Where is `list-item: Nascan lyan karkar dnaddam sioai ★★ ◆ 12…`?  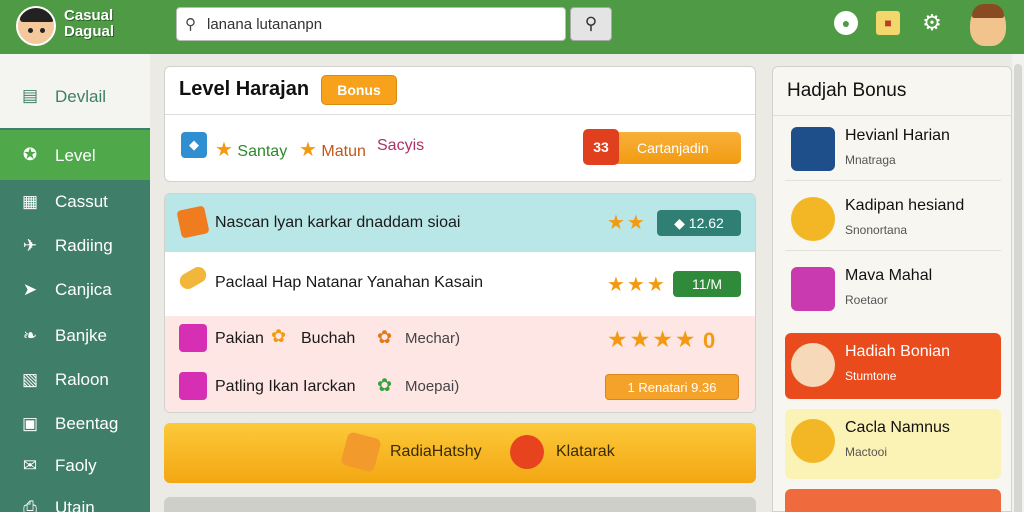
list-item: Nascan lyan karkar dnaddam sioai ★★ ◆ 12… is located at coordinates (460, 223).